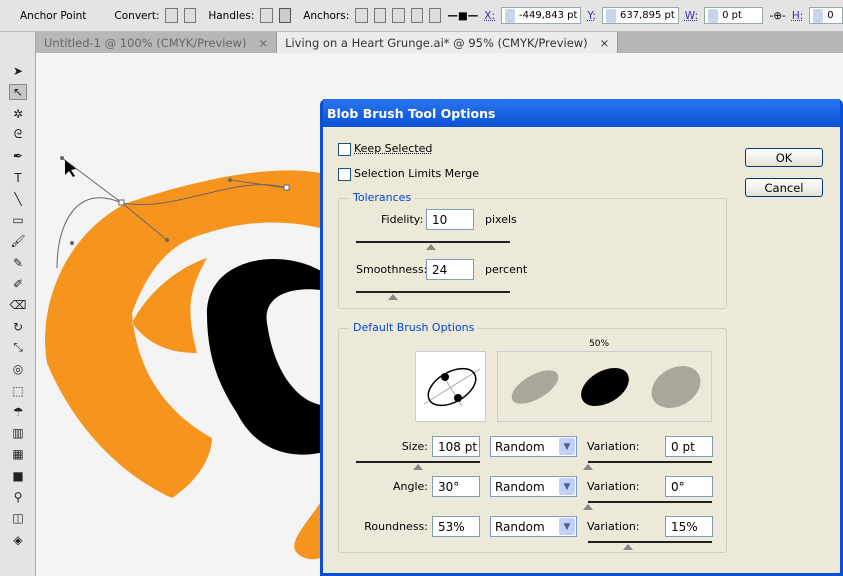  What do you see at coordinates (416, 173) in the screenshot?
I see `selection-limits-merge-label: Selection Limits Merge` at bounding box center [416, 173].